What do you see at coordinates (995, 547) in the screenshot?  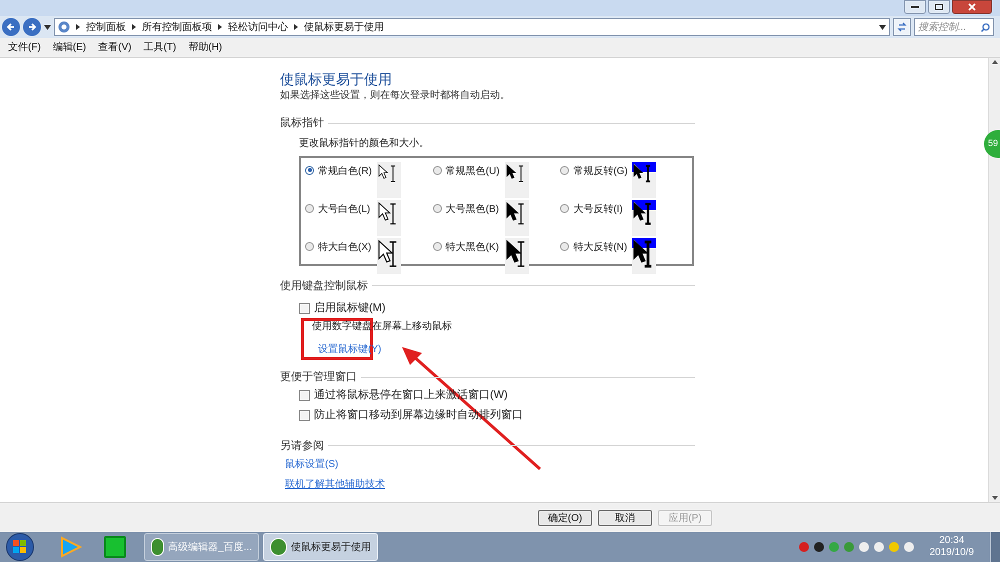 I see `show-desktop-button` at bounding box center [995, 547].